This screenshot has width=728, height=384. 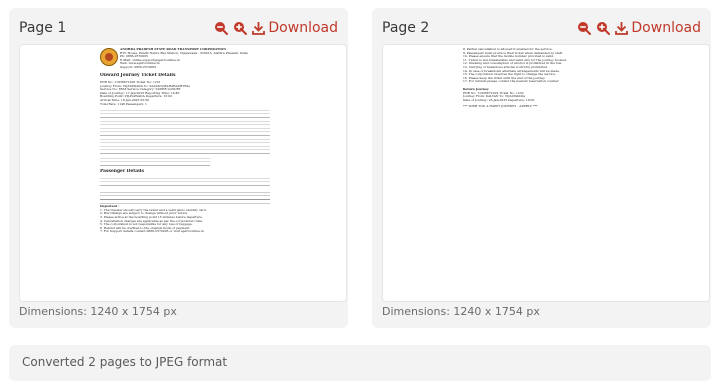 What do you see at coordinates (406, 28) in the screenshot?
I see `page-label: Page 2` at bounding box center [406, 28].